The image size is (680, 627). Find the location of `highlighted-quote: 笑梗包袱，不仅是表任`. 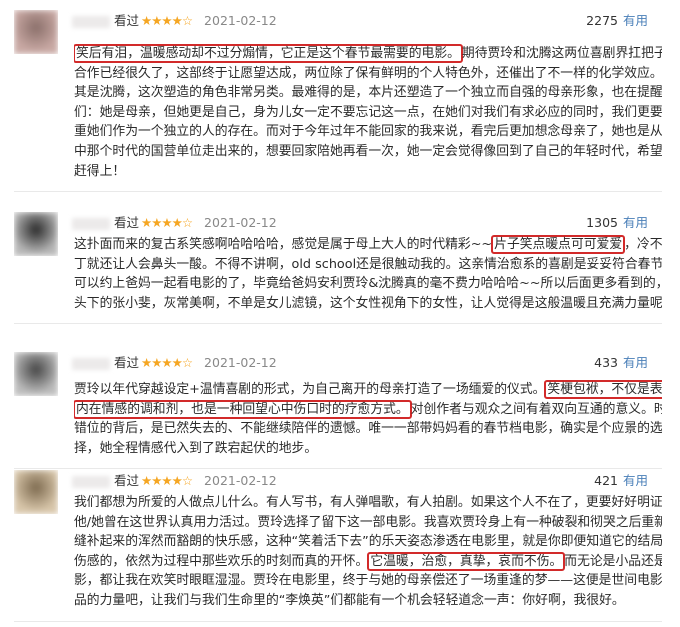

highlighted-quote: 笑梗包袱，不仅是表任 is located at coordinates (603, 389).